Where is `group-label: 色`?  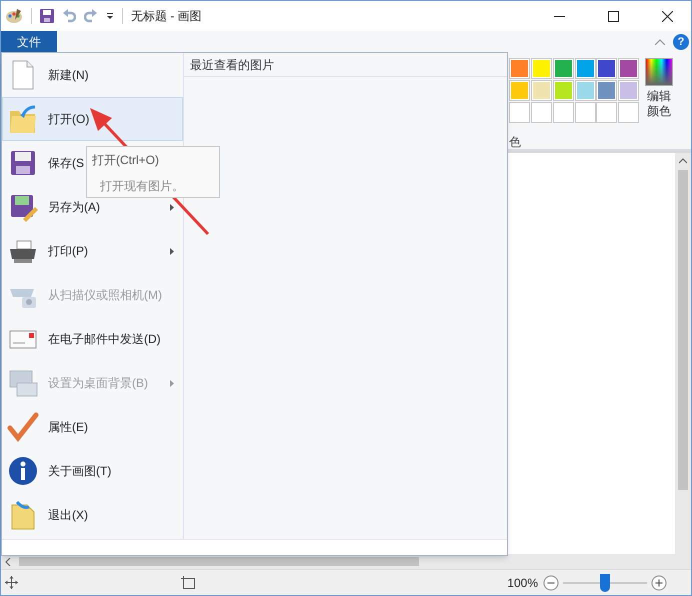
group-label: 色 is located at coordinates (515, 142).